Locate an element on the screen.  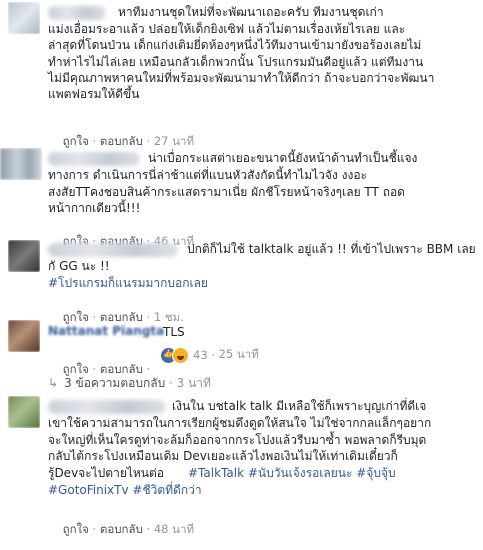
hashtag-link: #โปรแกรมก็แนรมมากบอกเลย is located at coordinates (128, 283).